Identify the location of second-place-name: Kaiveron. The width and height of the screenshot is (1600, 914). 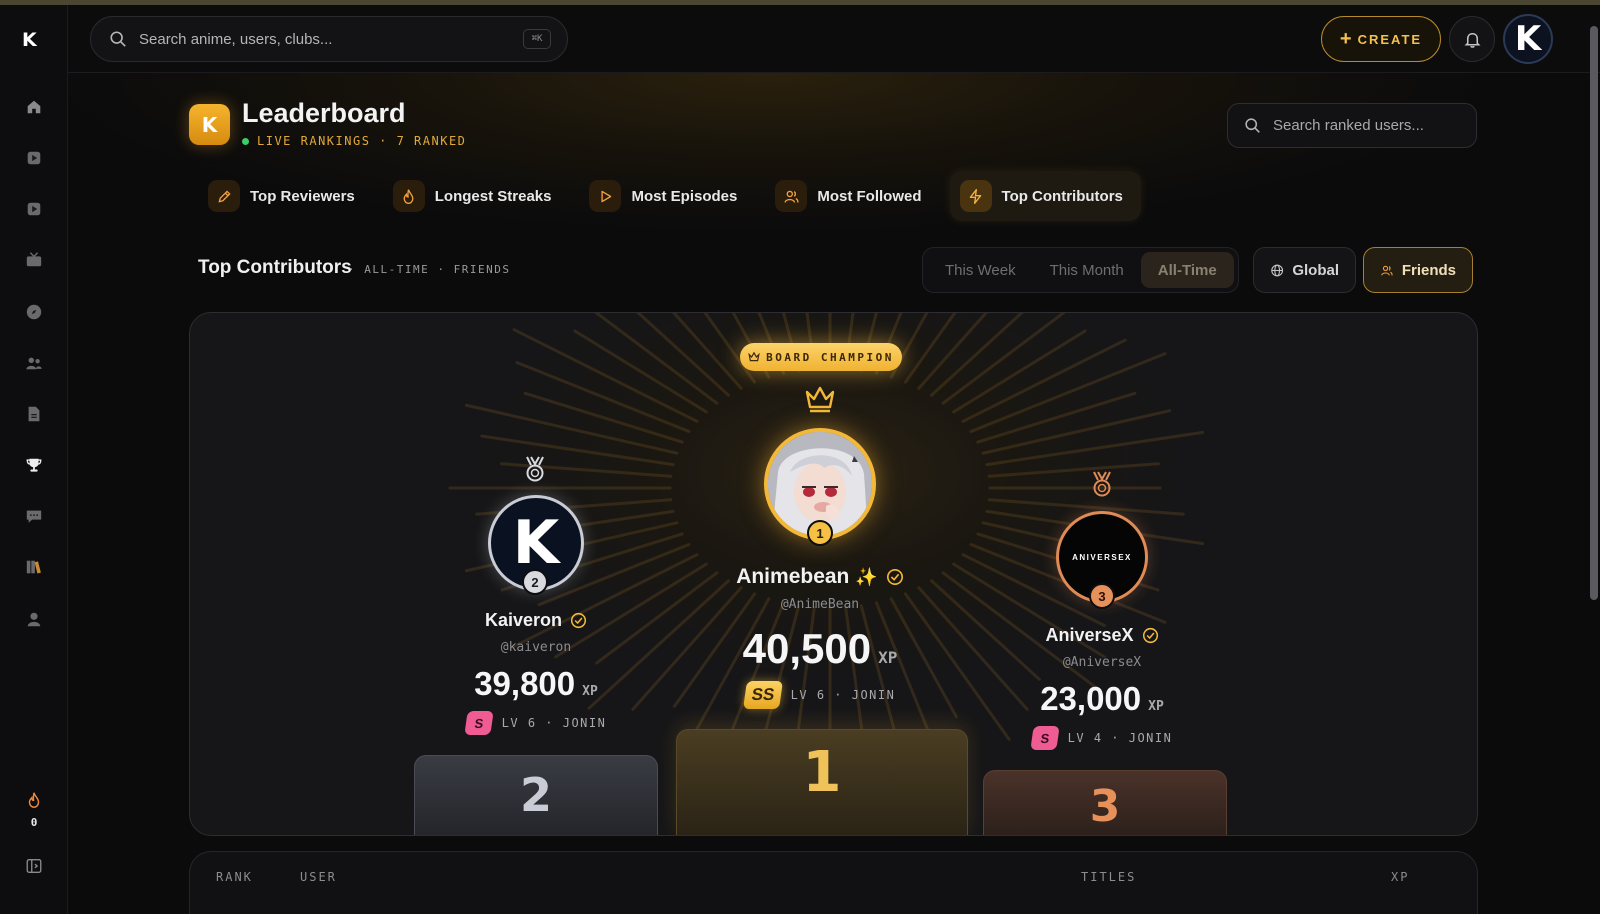
(536, 620).